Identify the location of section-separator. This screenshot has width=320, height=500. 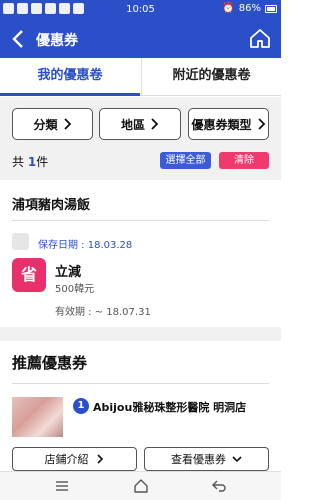
(140, 334).